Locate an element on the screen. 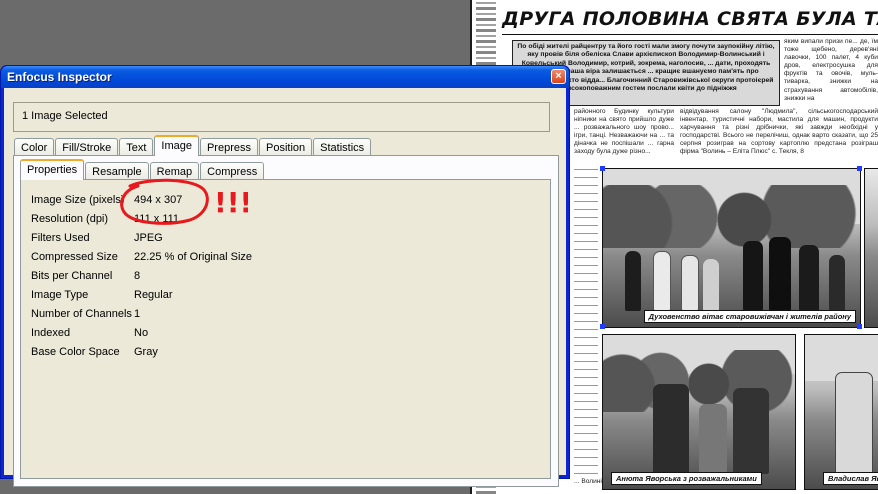  lower-photo-left: Анюта Яворська з розважальниками is located at coordinates (699, 412).